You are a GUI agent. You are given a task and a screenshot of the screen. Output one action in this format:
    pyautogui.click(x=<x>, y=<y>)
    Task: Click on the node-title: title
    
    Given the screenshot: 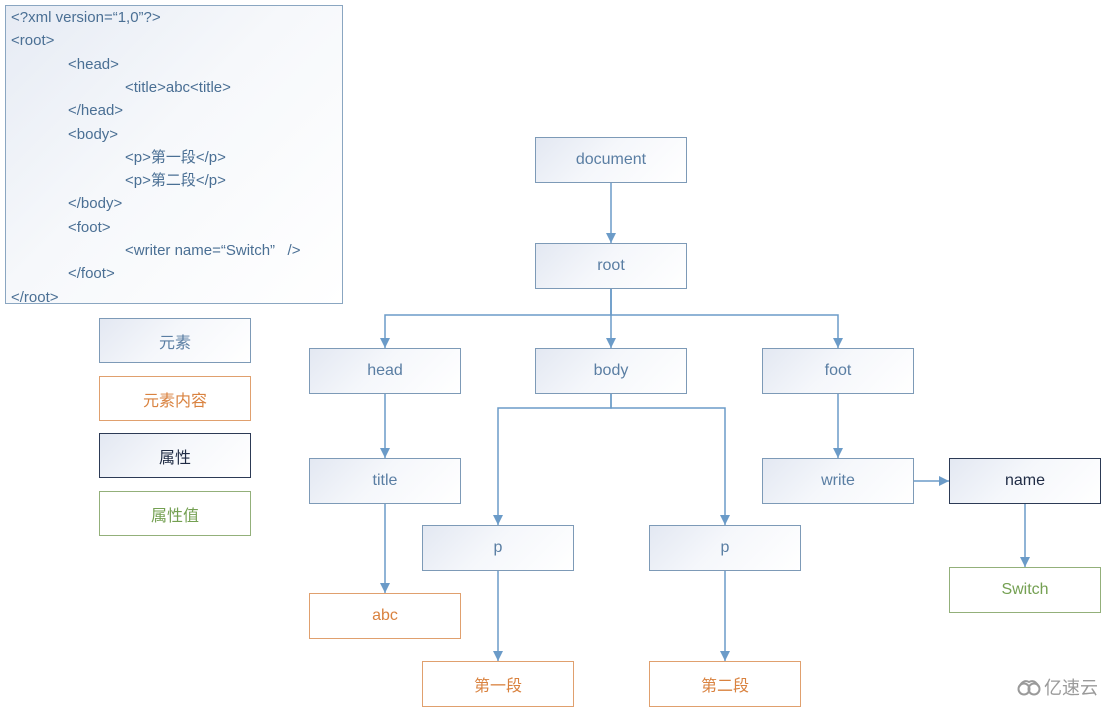 What is the action you would take?
    pyautogui.click(x=385, y=481)
    